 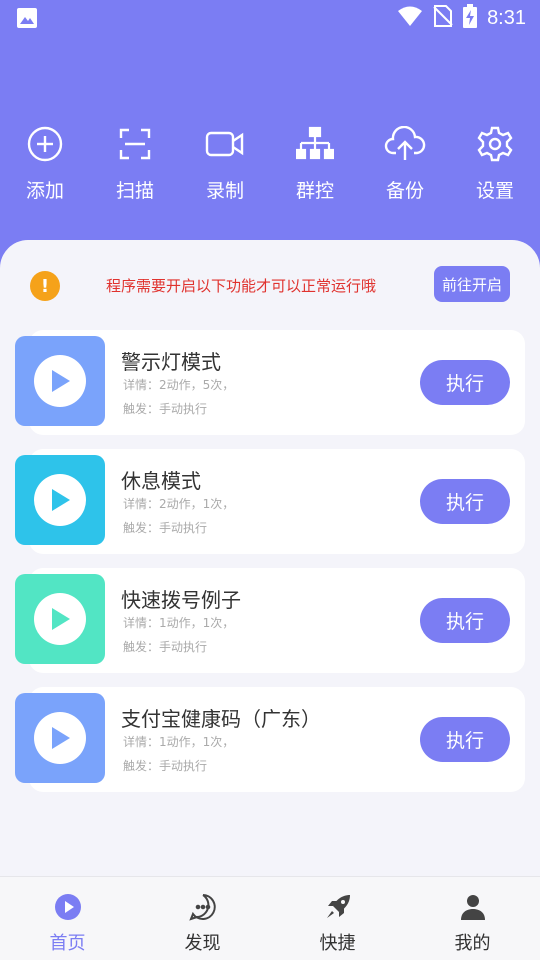 I want to click on toolbar: 添加 扫描 录制 群控 备份 设置, so click(x=270, y=165).